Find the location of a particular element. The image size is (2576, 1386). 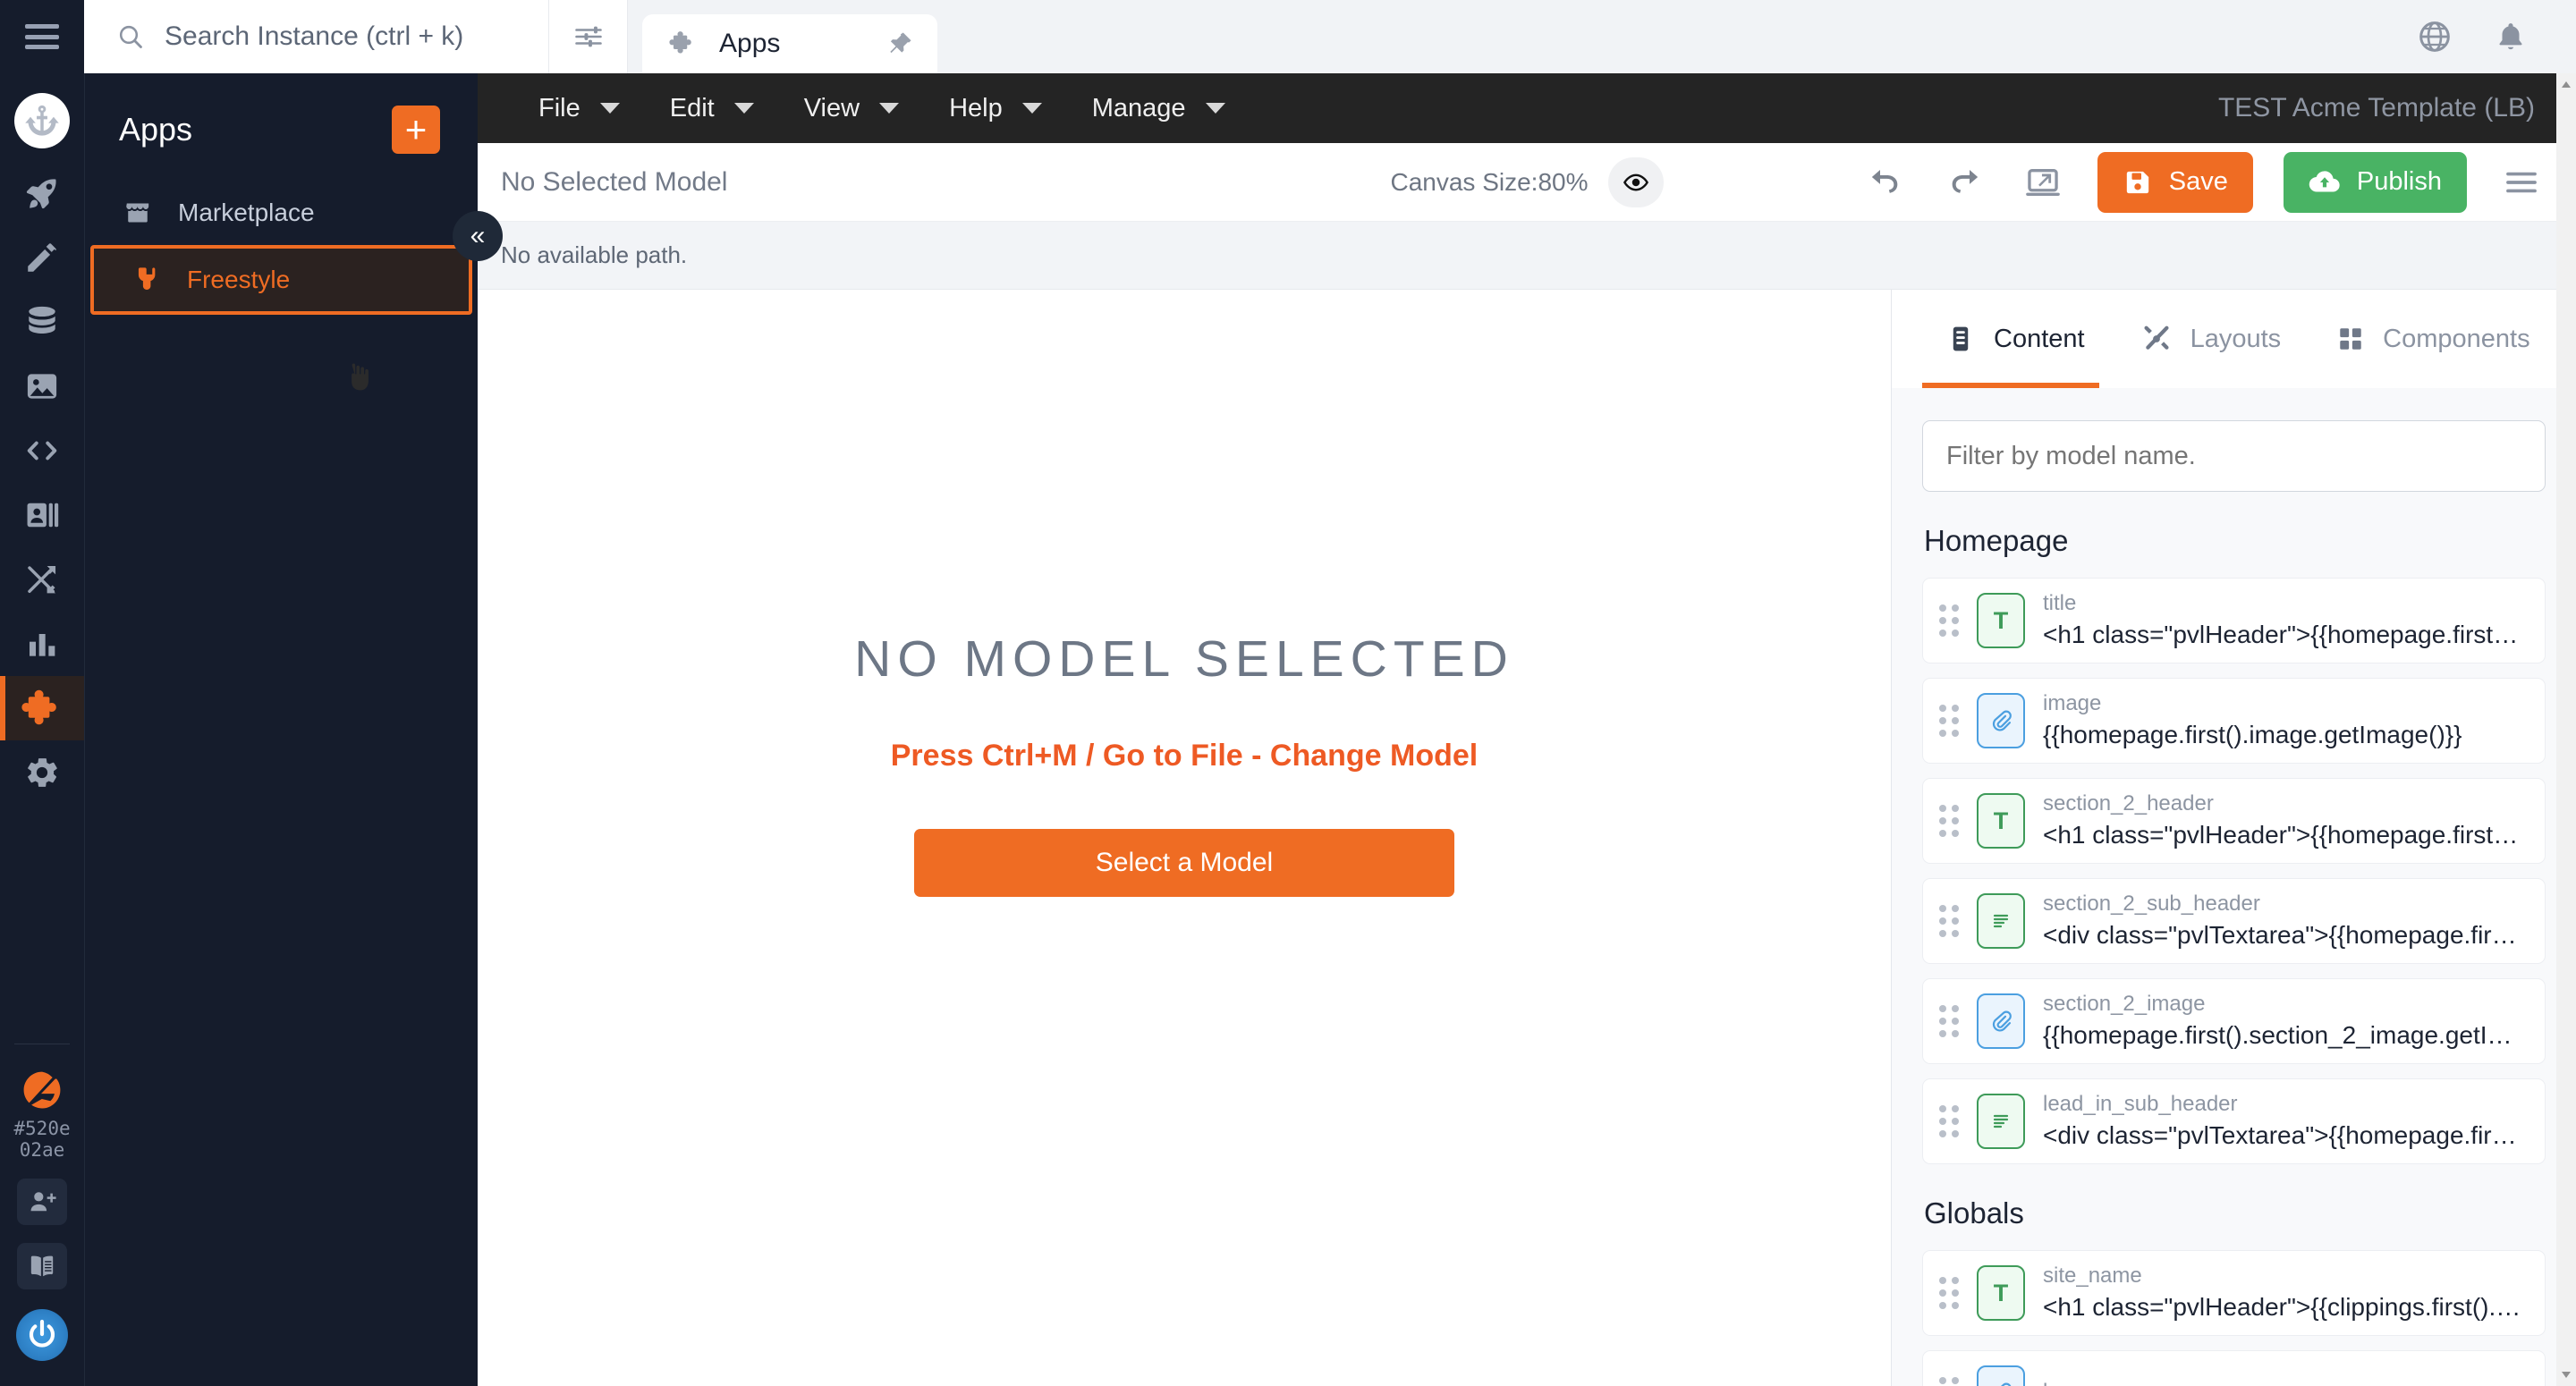

tab-apps: Apps is located at coordinates (789, 43).